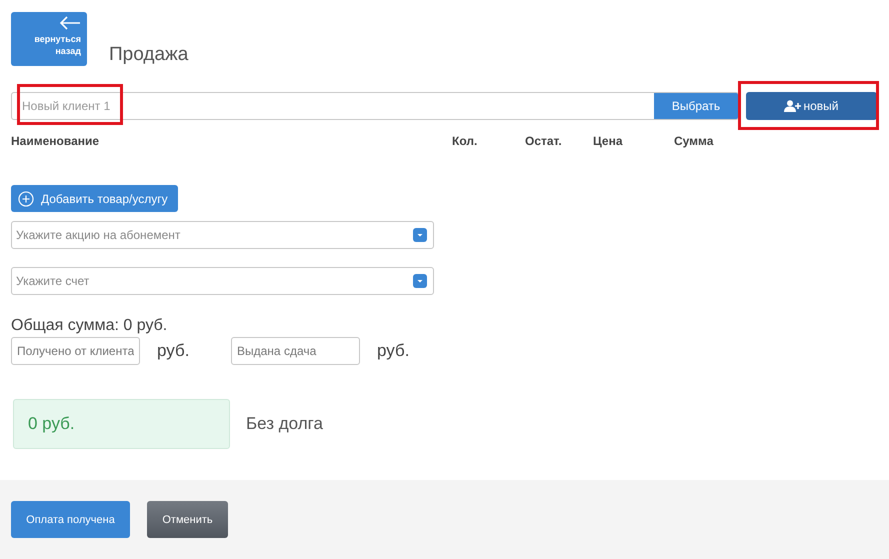 The image size is (889, 559). I want to click on total-amount: Общая сумма: 0 руб., so click(89, 326).